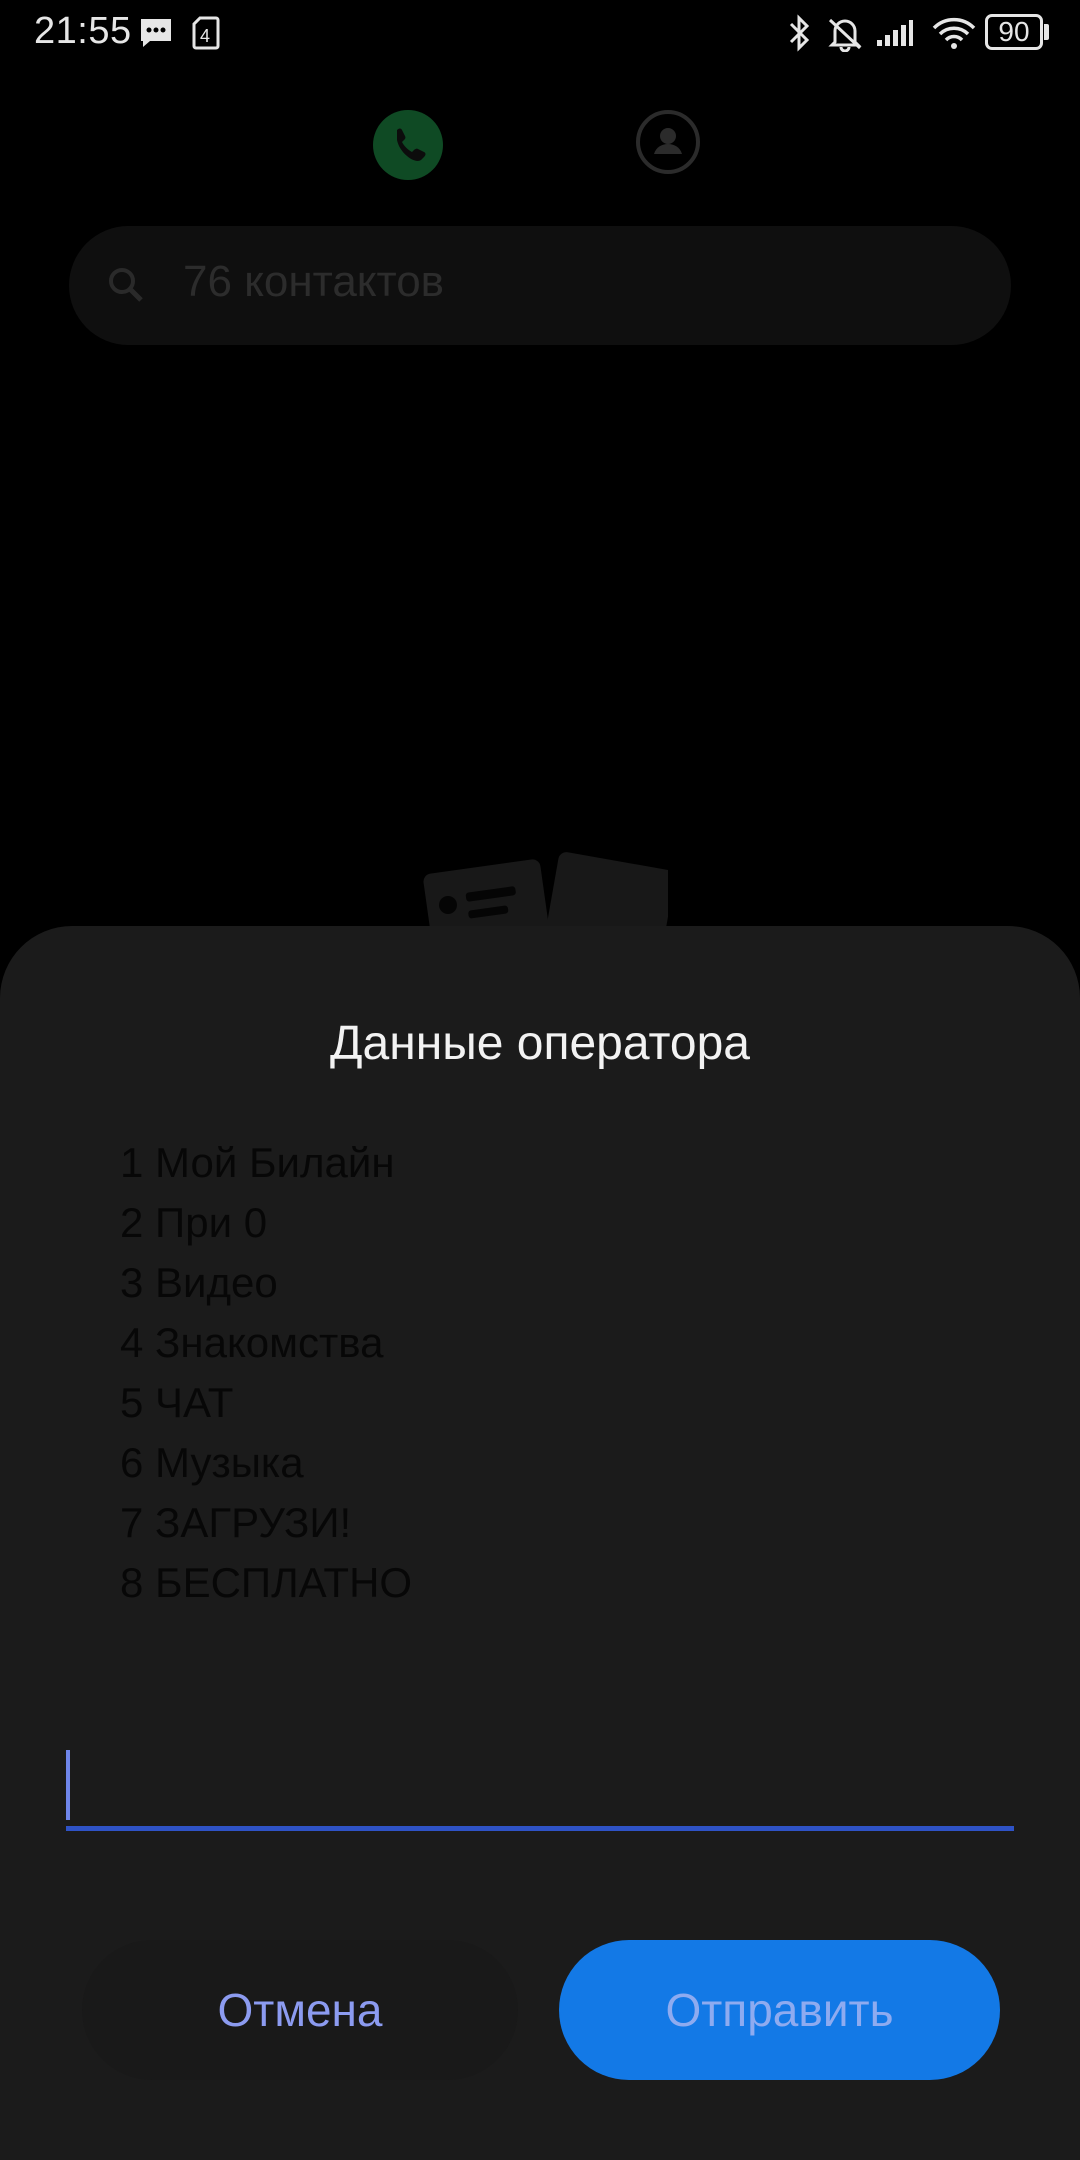 The width and height of the screenshot is (1080, 2160). I want to click on sim-icon: 4, so click(206, 35).